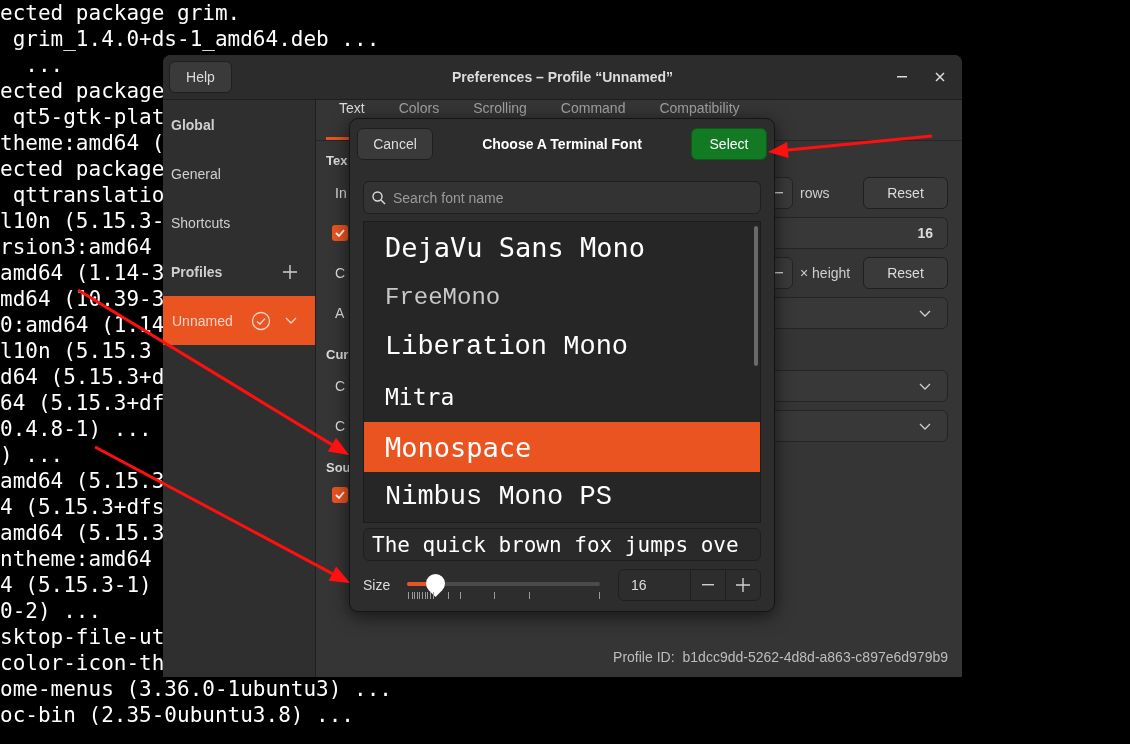 This screenshot has height=744, width=1130. What do you see at coordinates (815, 657) in the screenshot?
I see `profile-id-value: b1dcc9dd-5262-4d8d-a863-c897e6d979b9` at bounding box center [815, 657].